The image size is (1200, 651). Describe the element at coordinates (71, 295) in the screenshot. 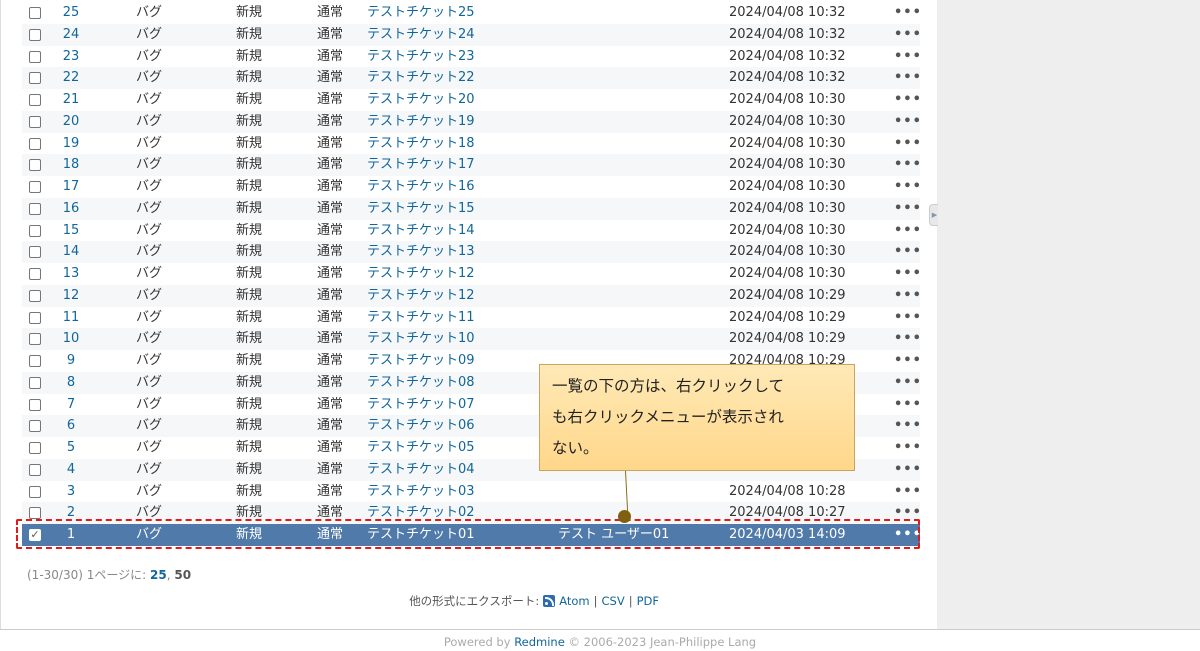

I see `issue-id-link: 12` at that location.